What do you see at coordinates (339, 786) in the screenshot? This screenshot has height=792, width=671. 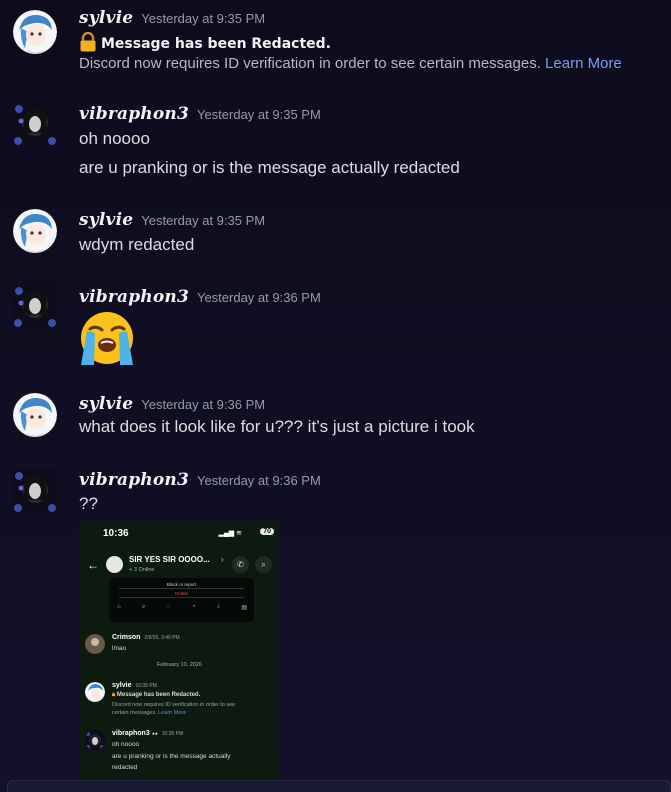 I see `message-input-bar` at bounding box center [339, 786].